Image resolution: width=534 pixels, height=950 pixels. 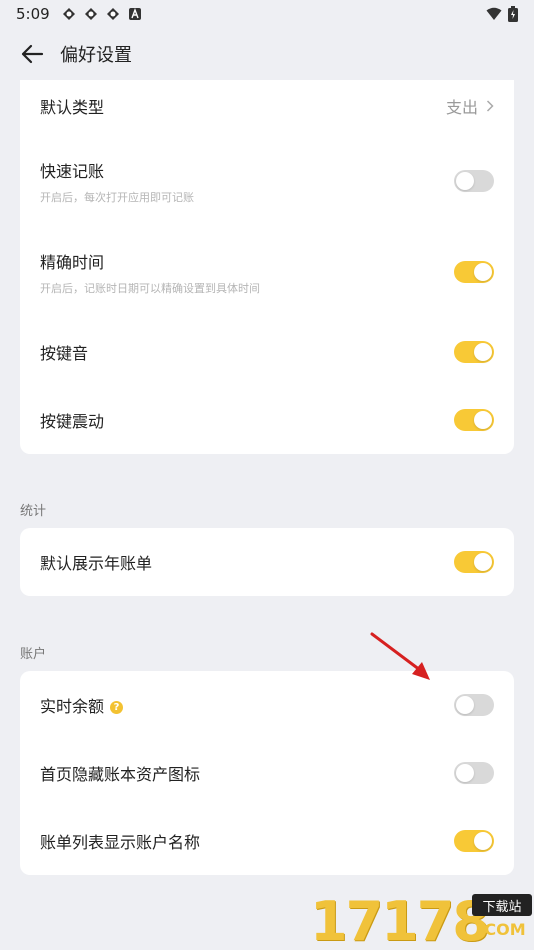 I want to click on stats-card: 默认展示年账单, so click(x=267, y=562).